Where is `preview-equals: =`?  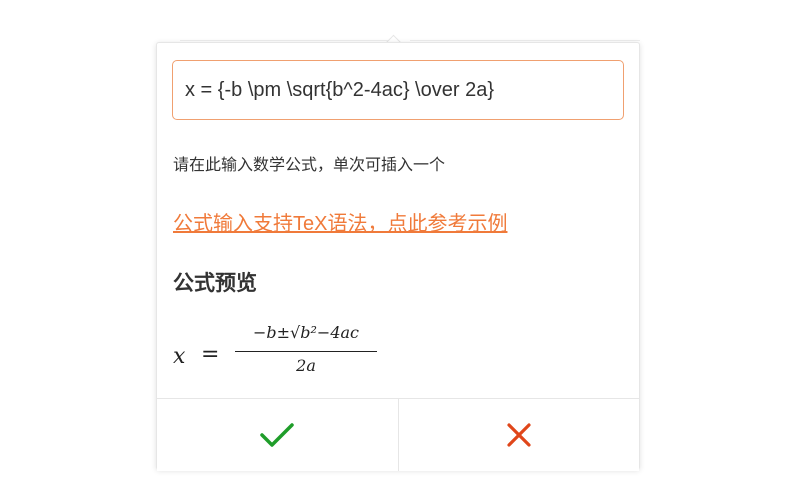
preview-equals: = is located at coordinates (210, 354).